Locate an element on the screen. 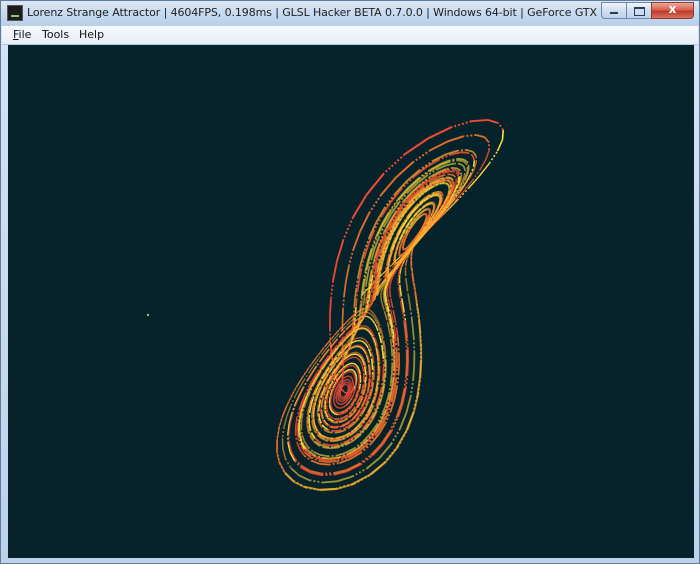 The width and height of the screenshot is (700, 564). minimize-button is located at coordinates (613, 10).